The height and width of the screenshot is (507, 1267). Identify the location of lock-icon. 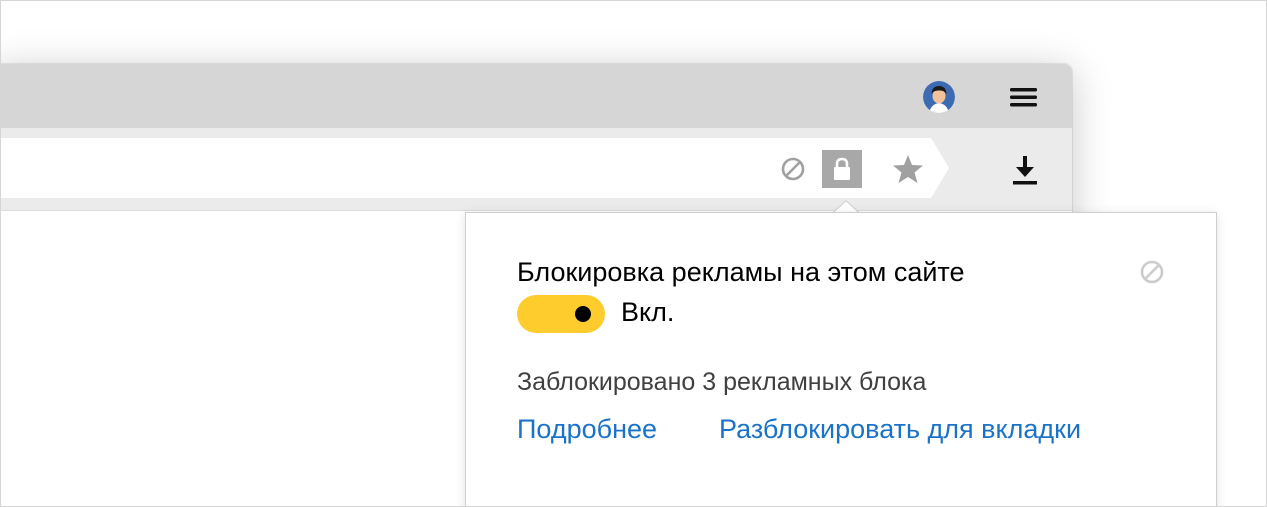
(842, 169).